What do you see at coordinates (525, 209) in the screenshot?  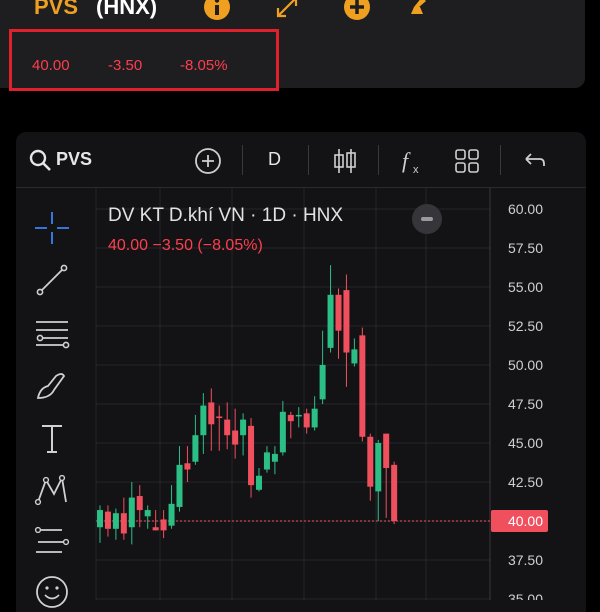 I see `price-tick-label: 60.00` at bounding box center [525, 209].